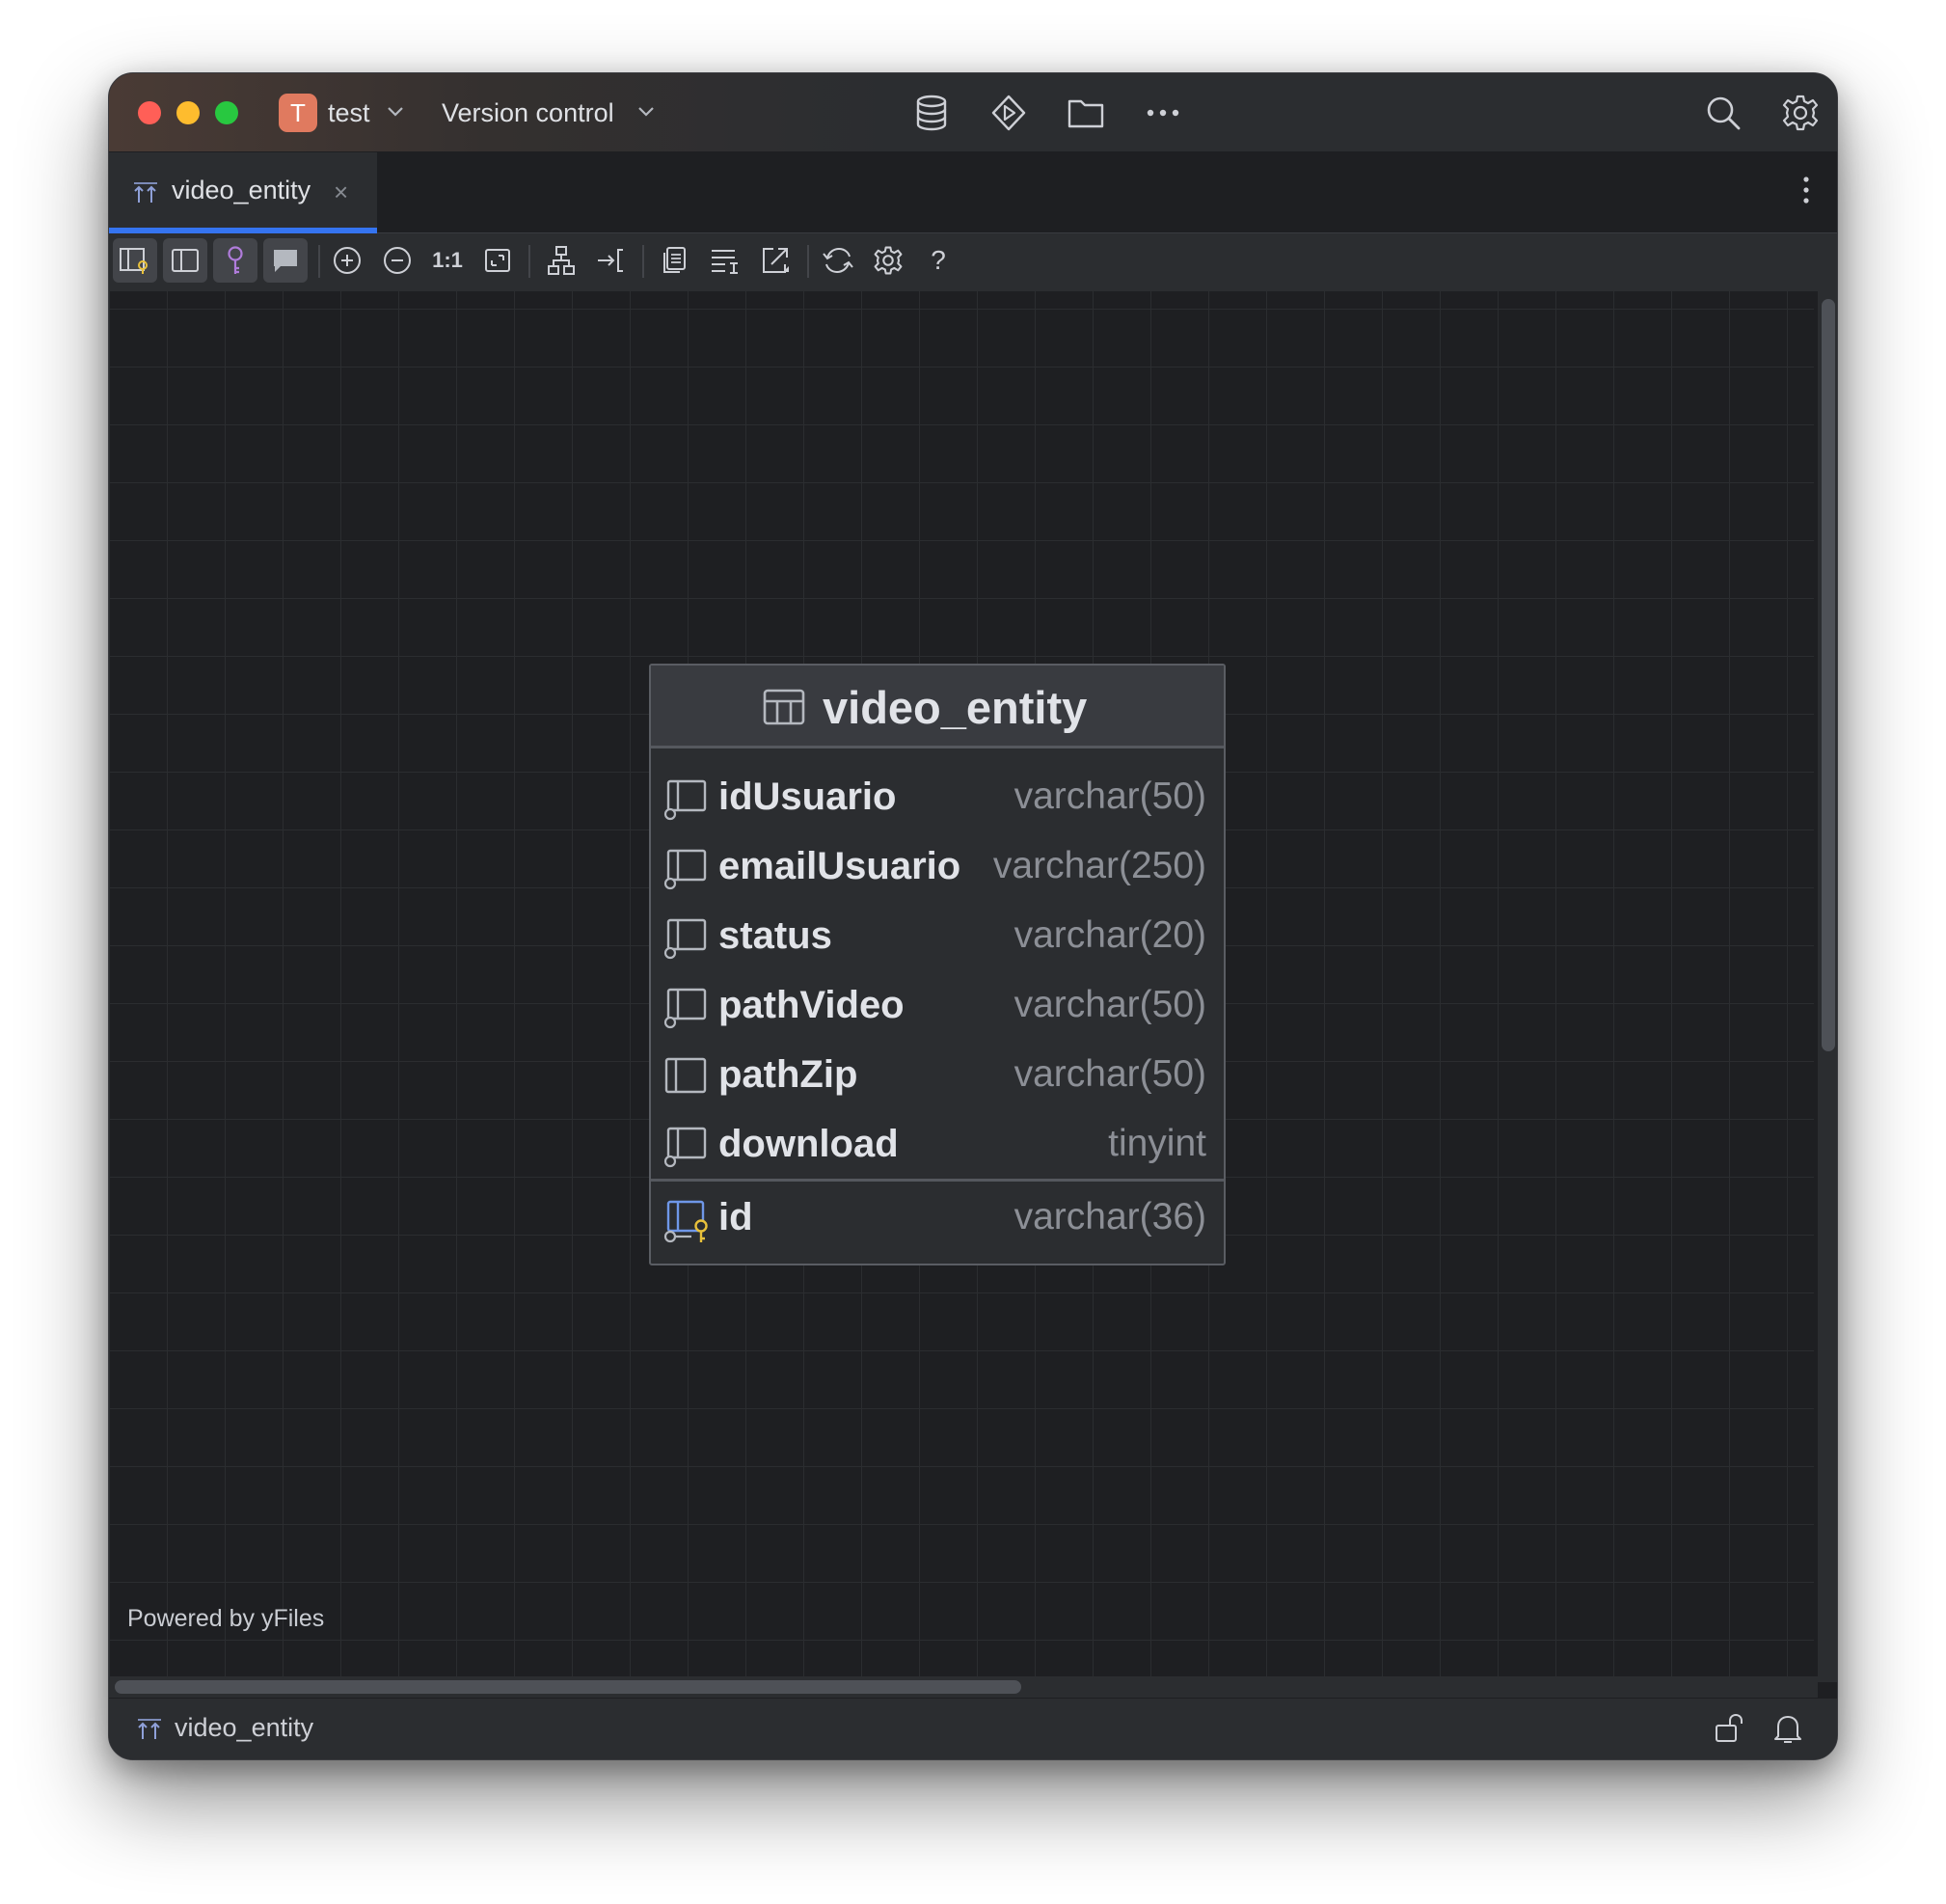  Describe the element at coordinates (149, 112) in the screenshot. I see `close-window-button` at that location.